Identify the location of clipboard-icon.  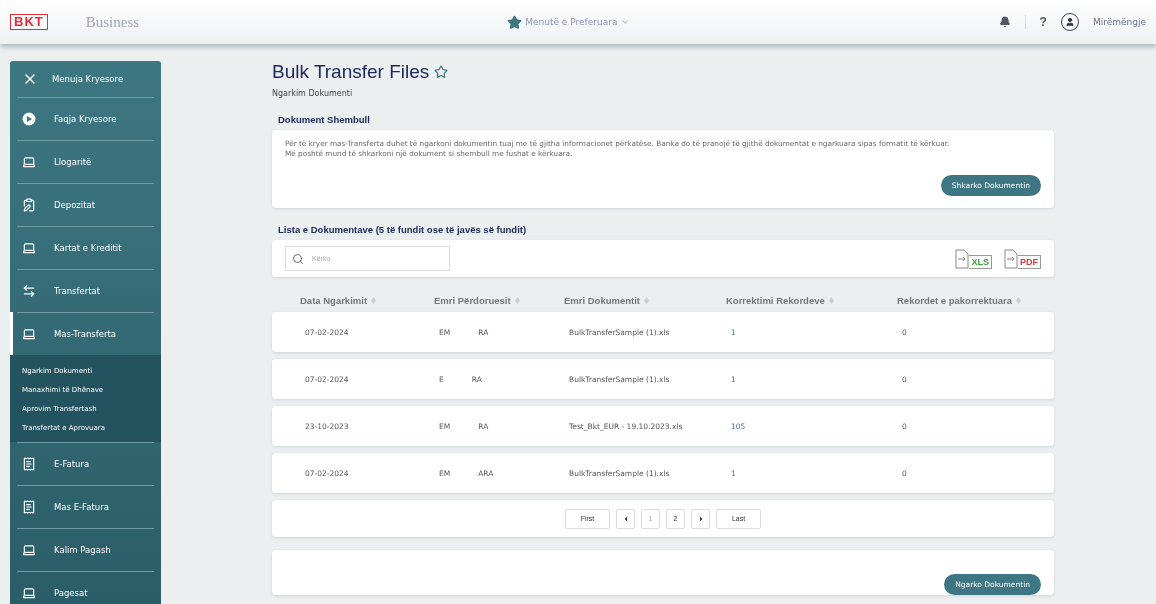
(29, 204).